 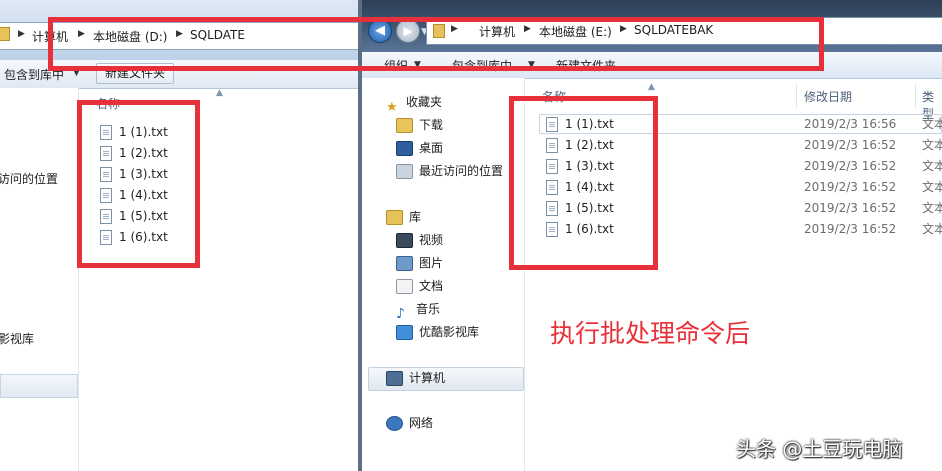 What do you see at coordinates (29, 179) in the screenshot?
I see `nav-item-recent-places: 访问的位置` at bounding box center [29, 179].